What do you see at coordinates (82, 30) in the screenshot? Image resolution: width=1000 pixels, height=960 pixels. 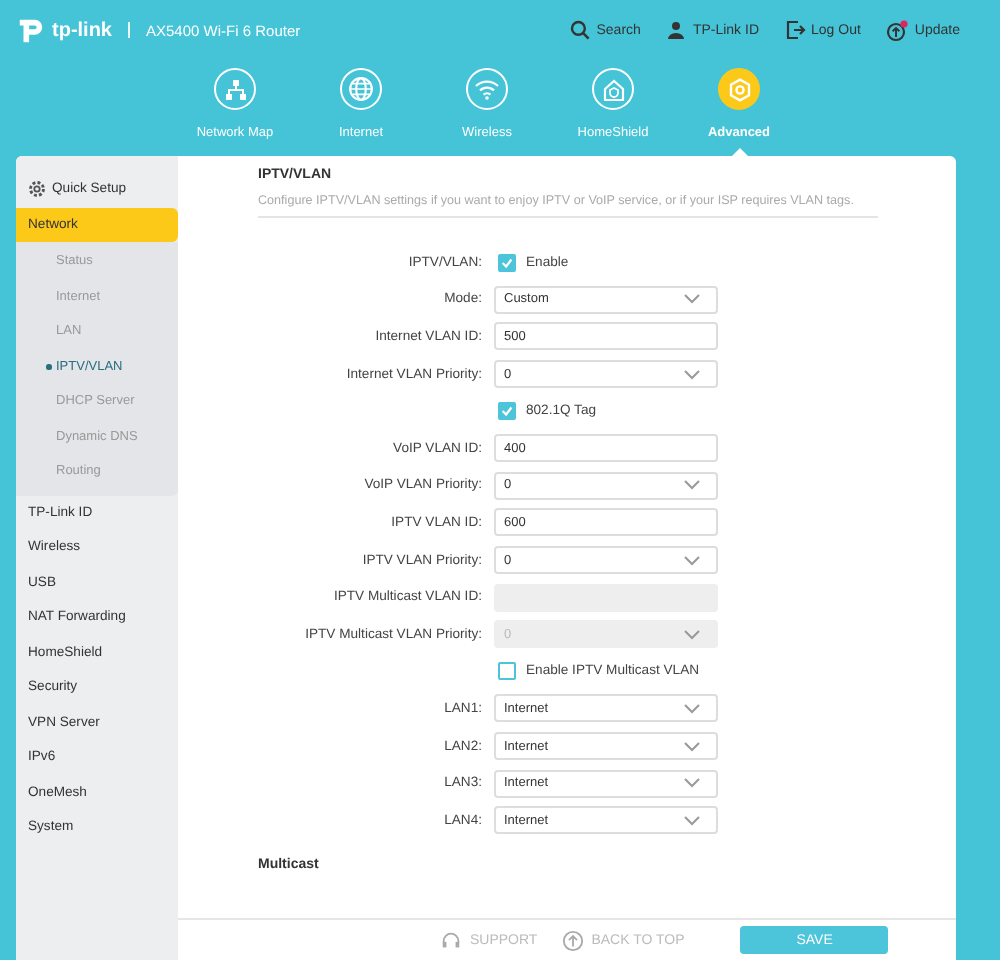 I see `logo-text: tp-link` at bounding box center [82, 30].